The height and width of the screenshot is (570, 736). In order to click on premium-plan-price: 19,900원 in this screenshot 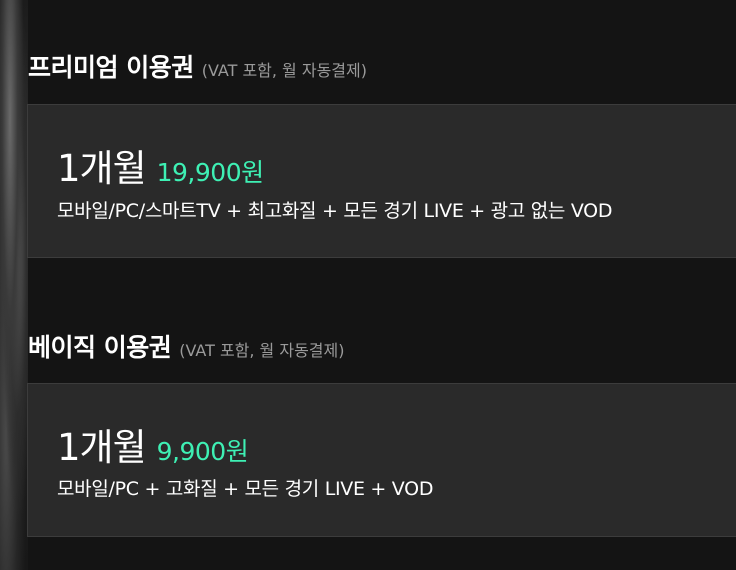, I will do `click(210, 172)`.